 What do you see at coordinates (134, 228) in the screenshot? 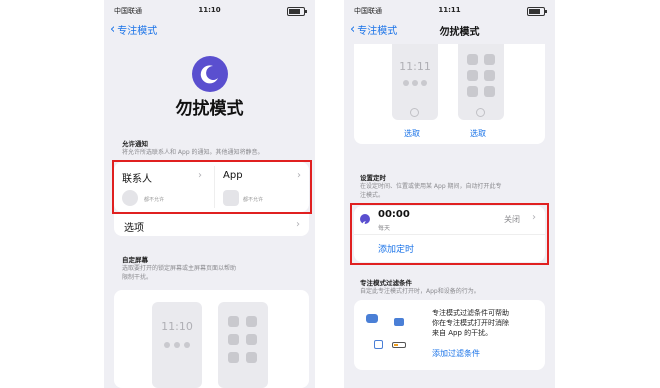
I see `options-label: 选项` at bounding box center [134, 228].